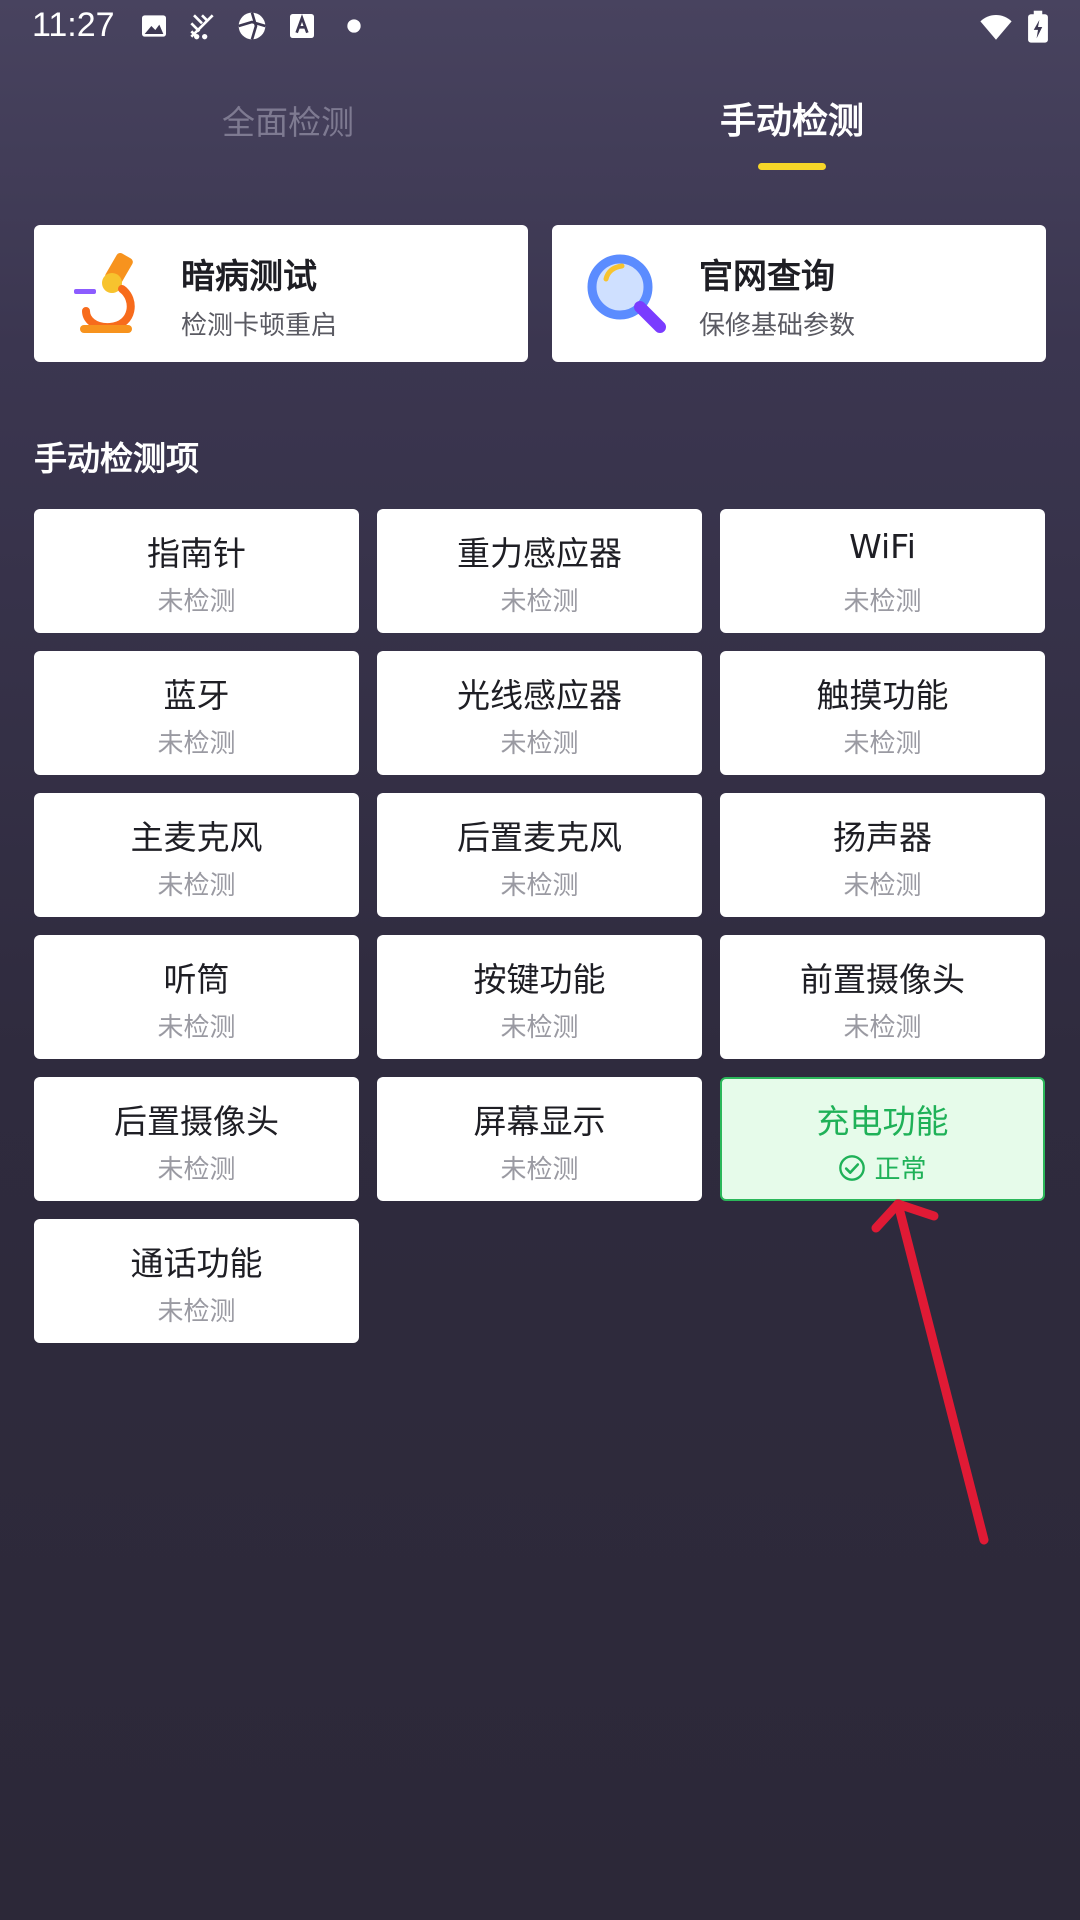  What do you see at coordinates (777, 326) in the screenshot?
I see `card-subtitle: 保修基础参数` at bounding box center [777, 326].